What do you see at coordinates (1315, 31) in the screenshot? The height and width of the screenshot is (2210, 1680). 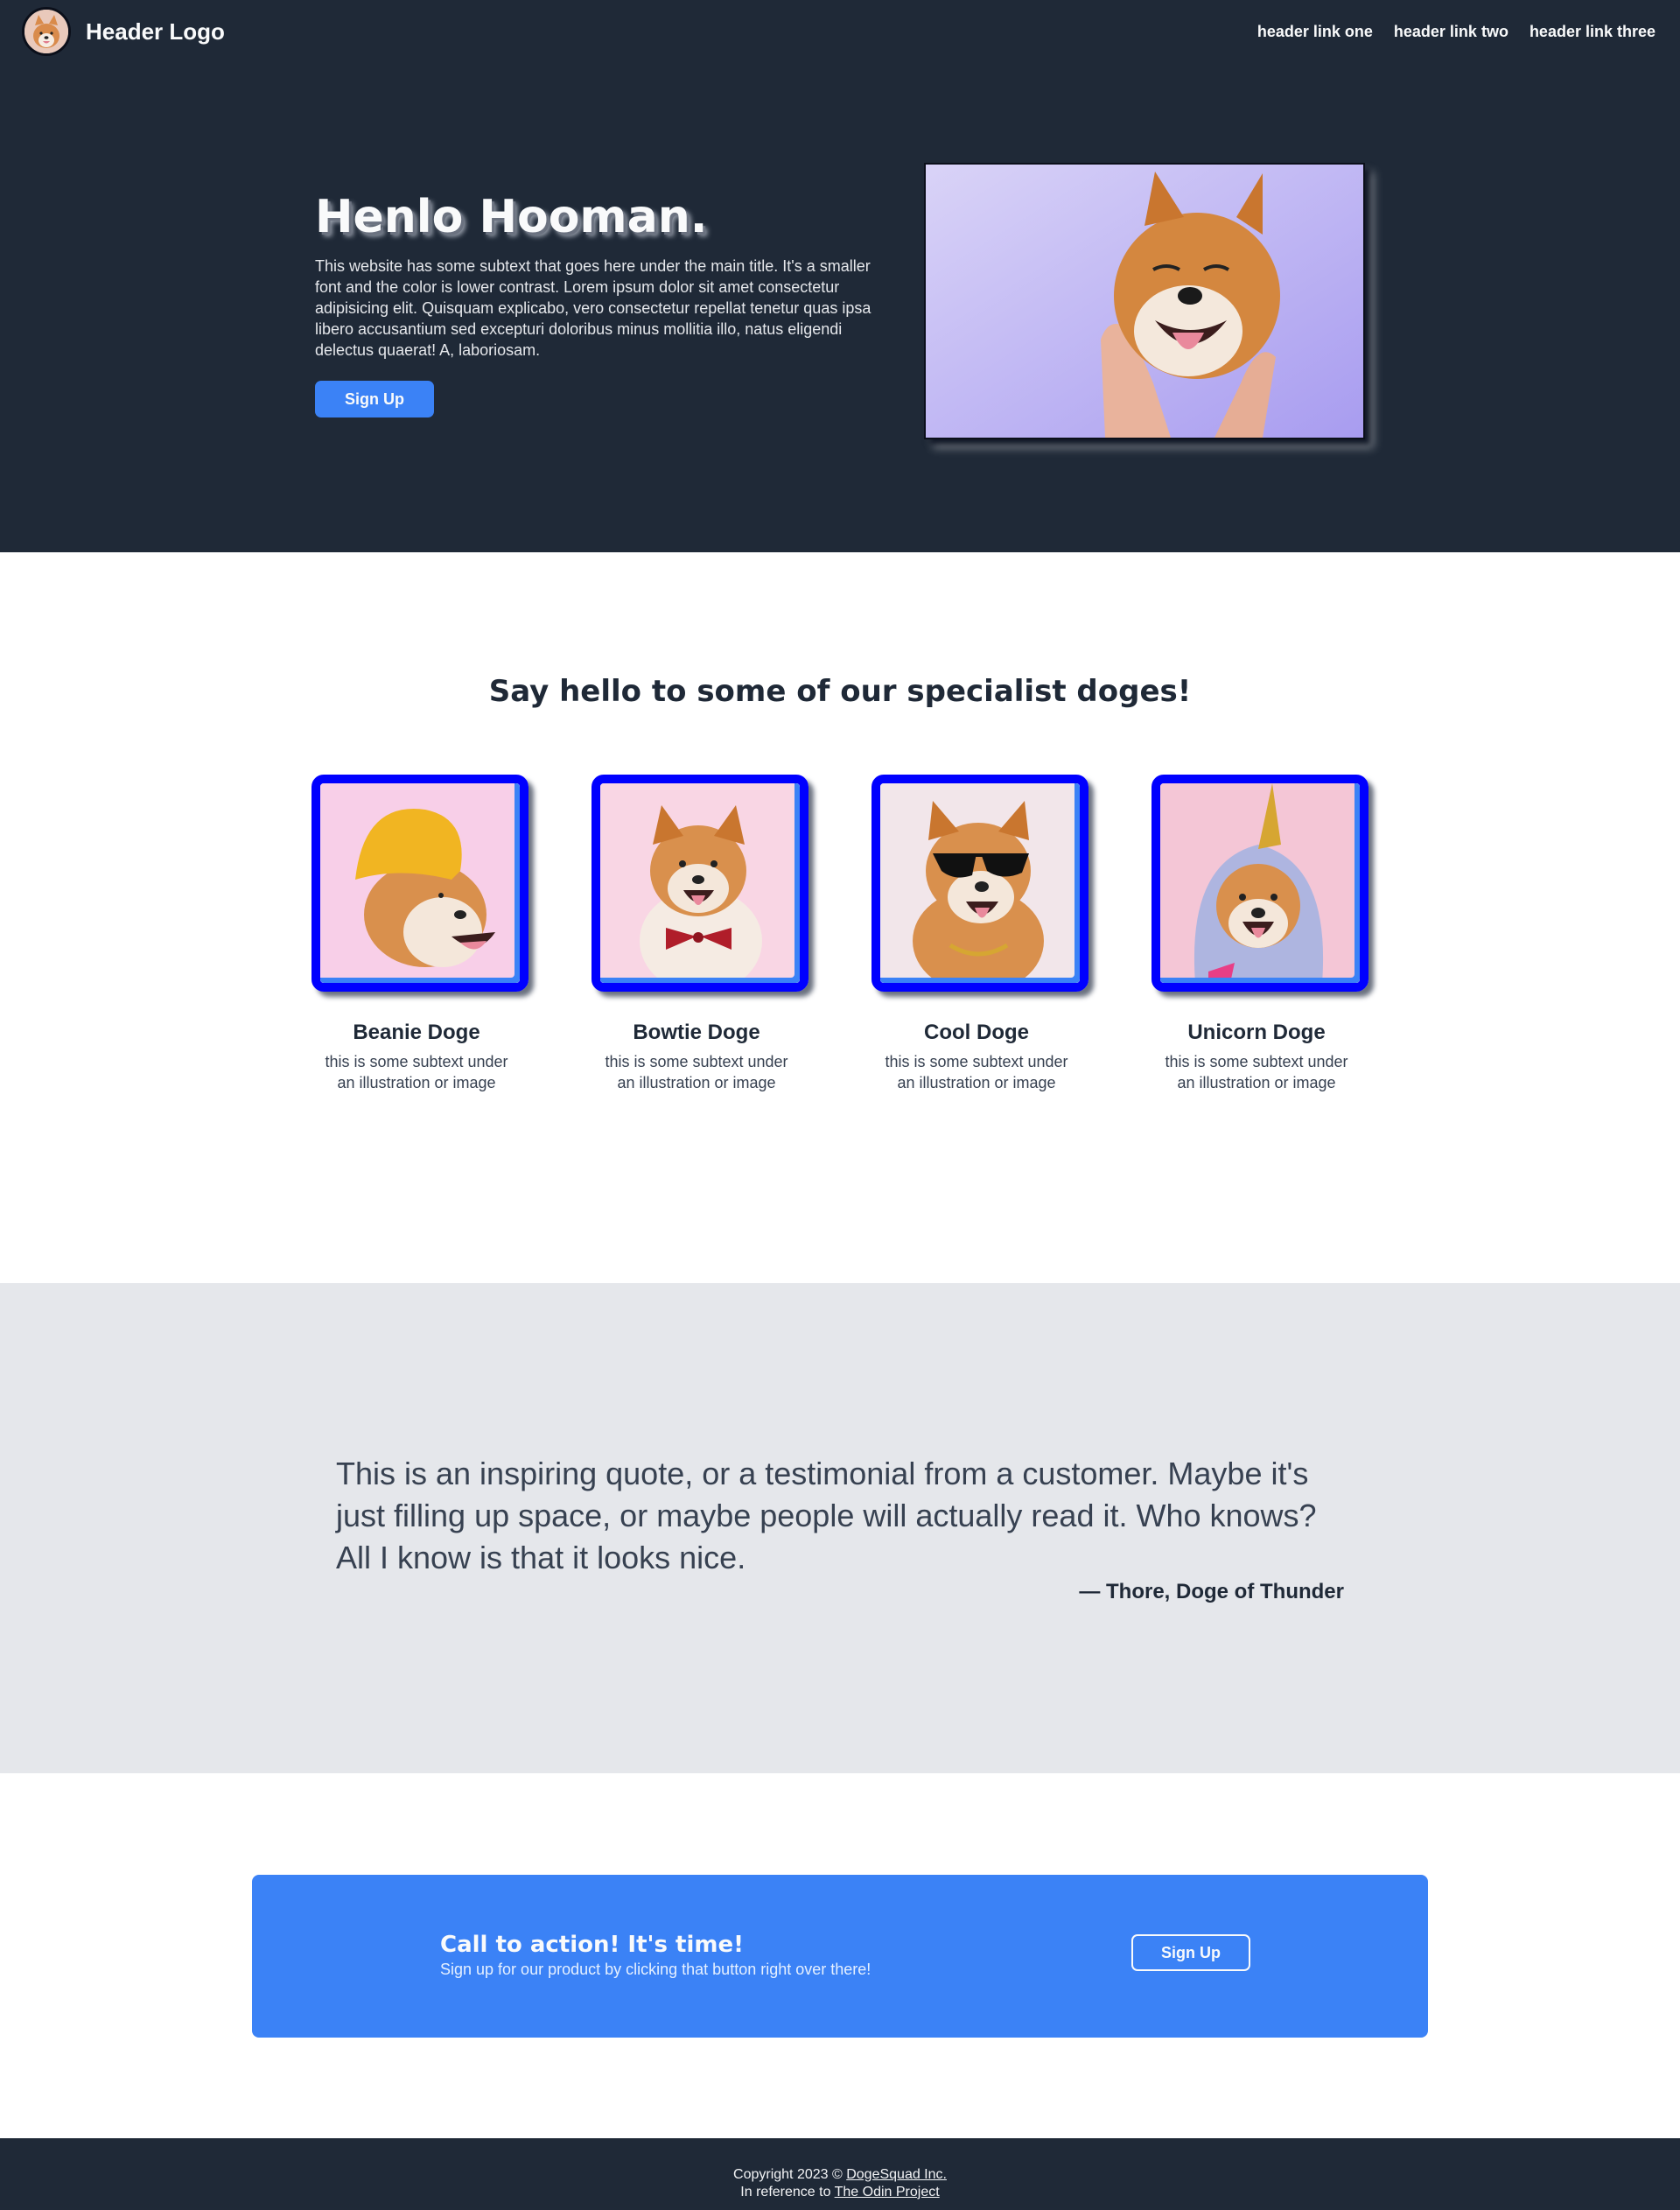 I see `nav-link-one: header link one` at bounding box center [1315, 31].